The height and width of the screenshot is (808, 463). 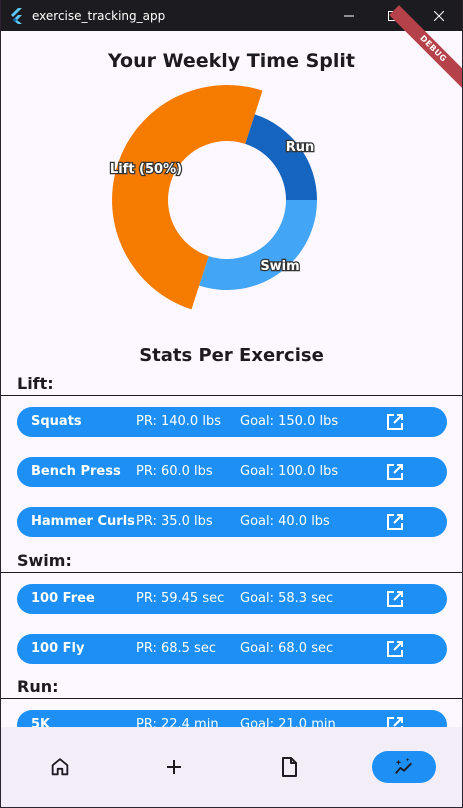 What do you see at coordinates (176, 648) in the screenshot?
I see `exercise-pr: PR: 68.5 sec` at bounding box center [176, 648].